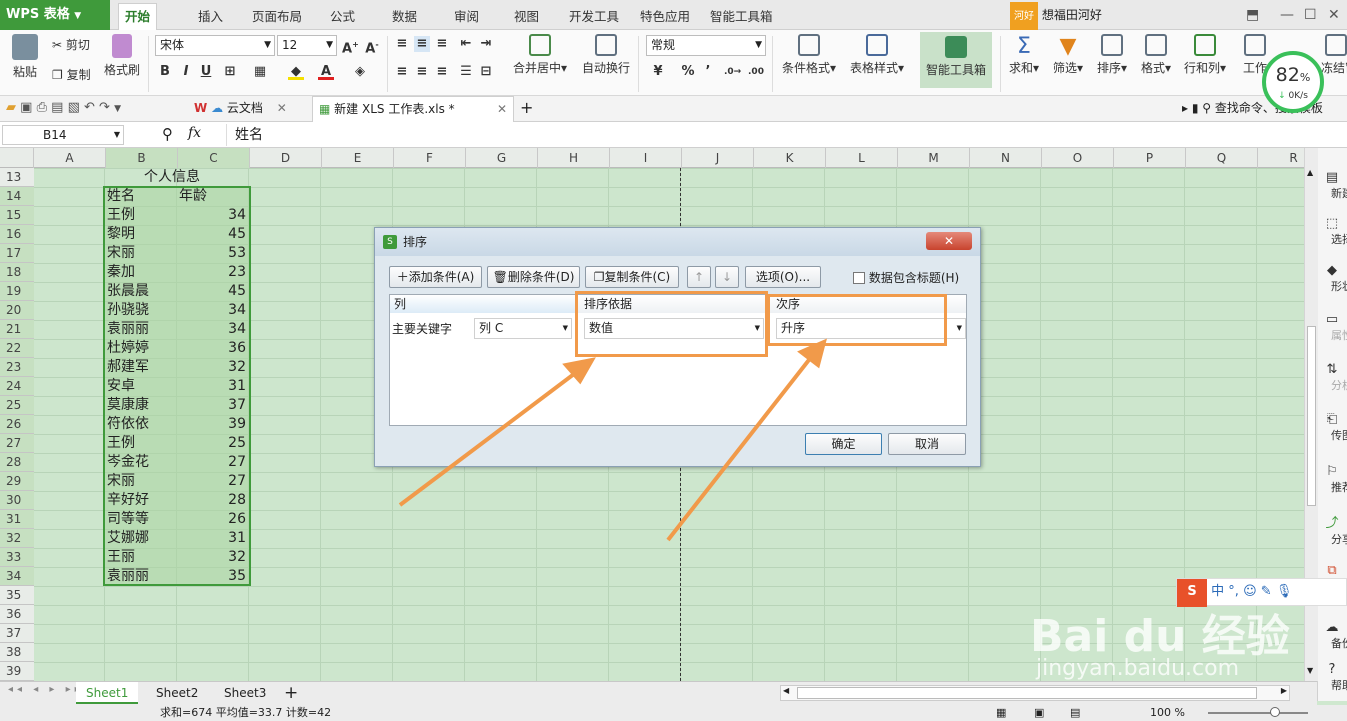 This screenshot has width=1347, height=721. Describe the element at coordinates (46, 689) in the screenshot. I see `sheet-nav: ◂◂ ◂ ▸ ▸▸` at that location.